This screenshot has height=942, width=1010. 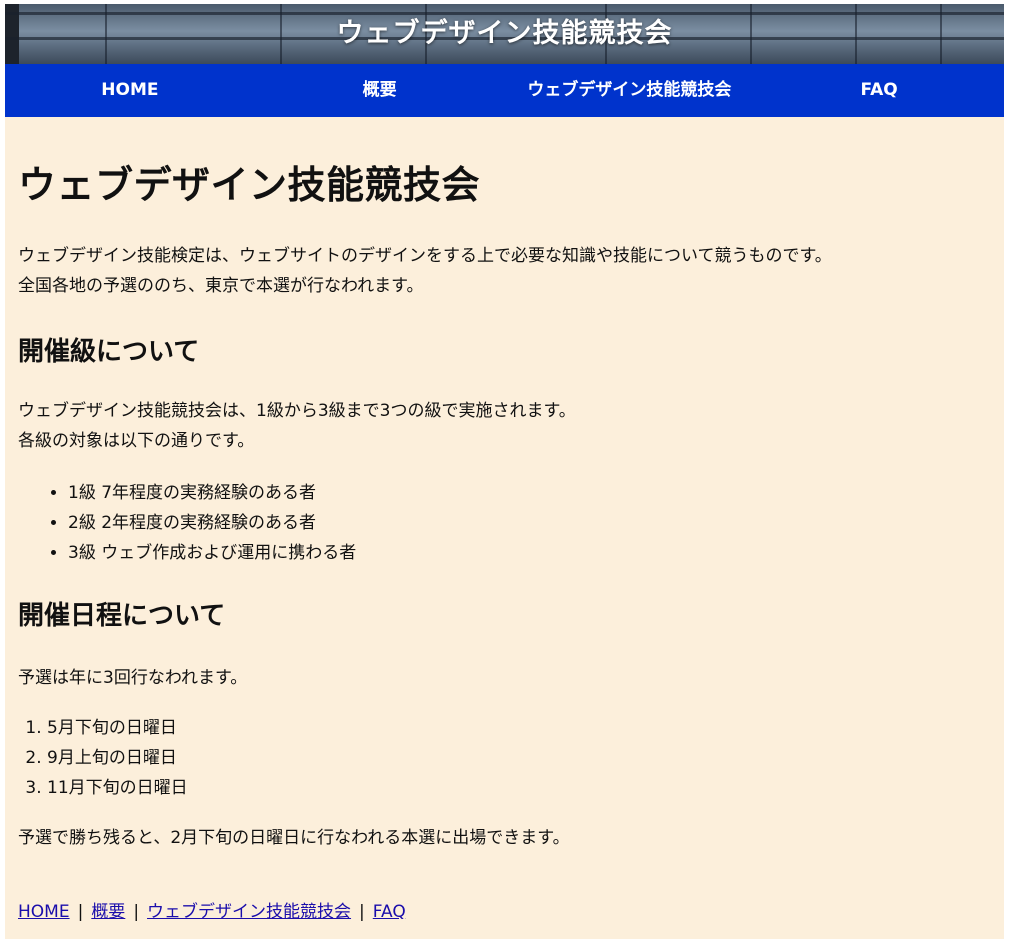 I want to click on main-nav: HOME 概要 ウェブデザイン技能競技会 FAQ, so click(x=504, y=90).